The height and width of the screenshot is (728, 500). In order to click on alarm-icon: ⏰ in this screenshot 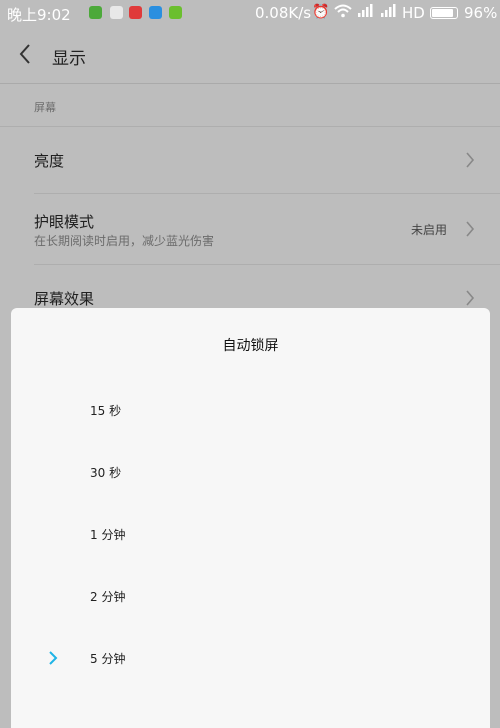, I will do `click(321, 12)`.